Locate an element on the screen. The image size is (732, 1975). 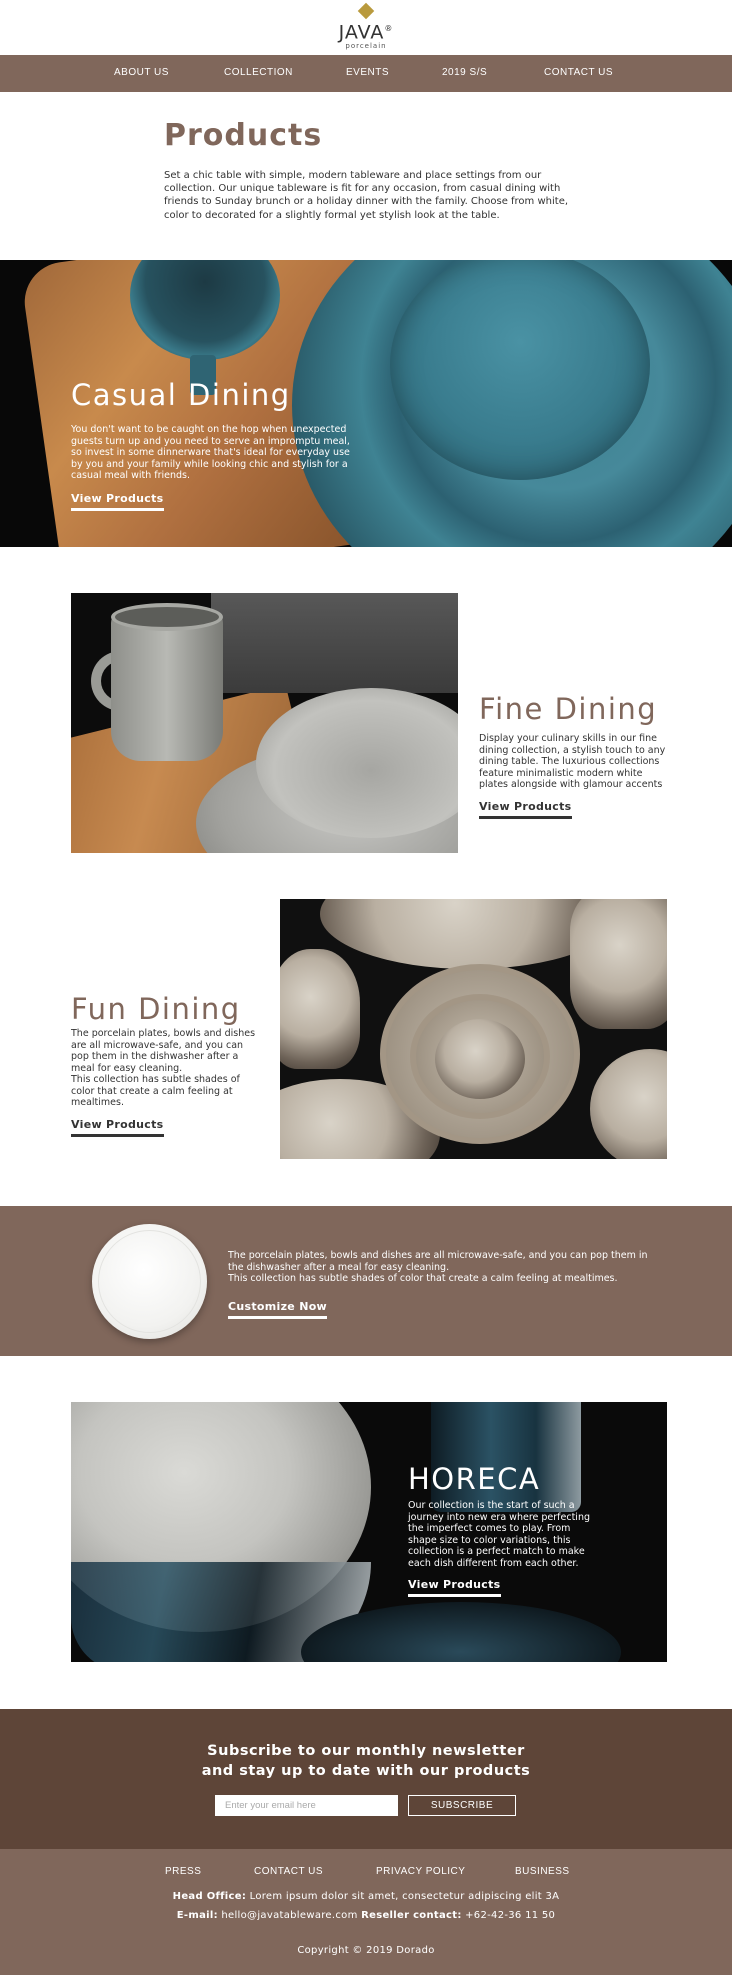
nav-about-us: ABOUT US is located at coordinates (141, 72).